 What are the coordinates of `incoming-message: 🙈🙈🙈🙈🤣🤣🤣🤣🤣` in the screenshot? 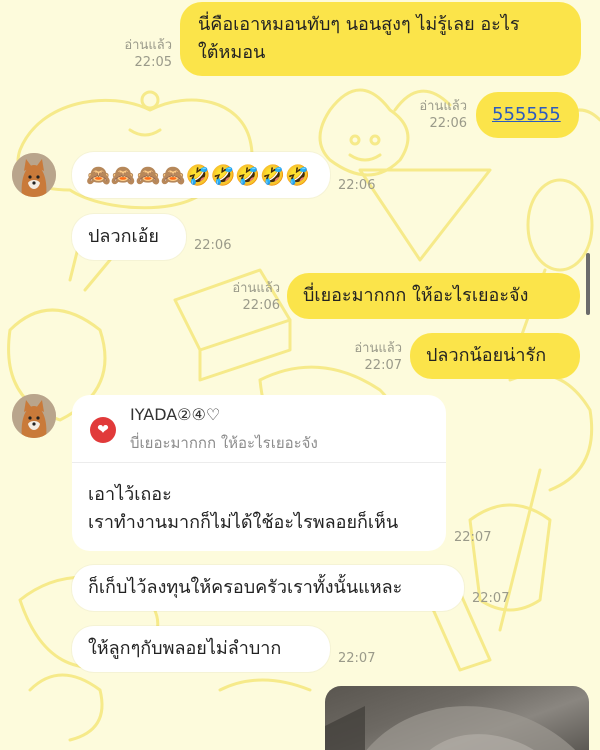 It's located at (201, 175).